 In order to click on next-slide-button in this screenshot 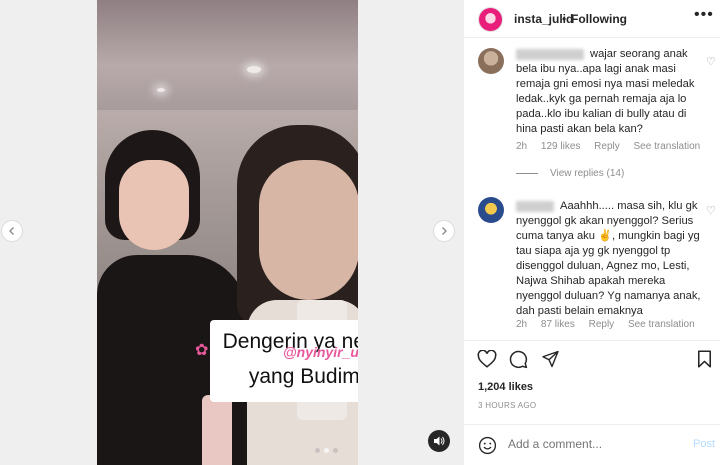, I will do `click(444, 231)`.